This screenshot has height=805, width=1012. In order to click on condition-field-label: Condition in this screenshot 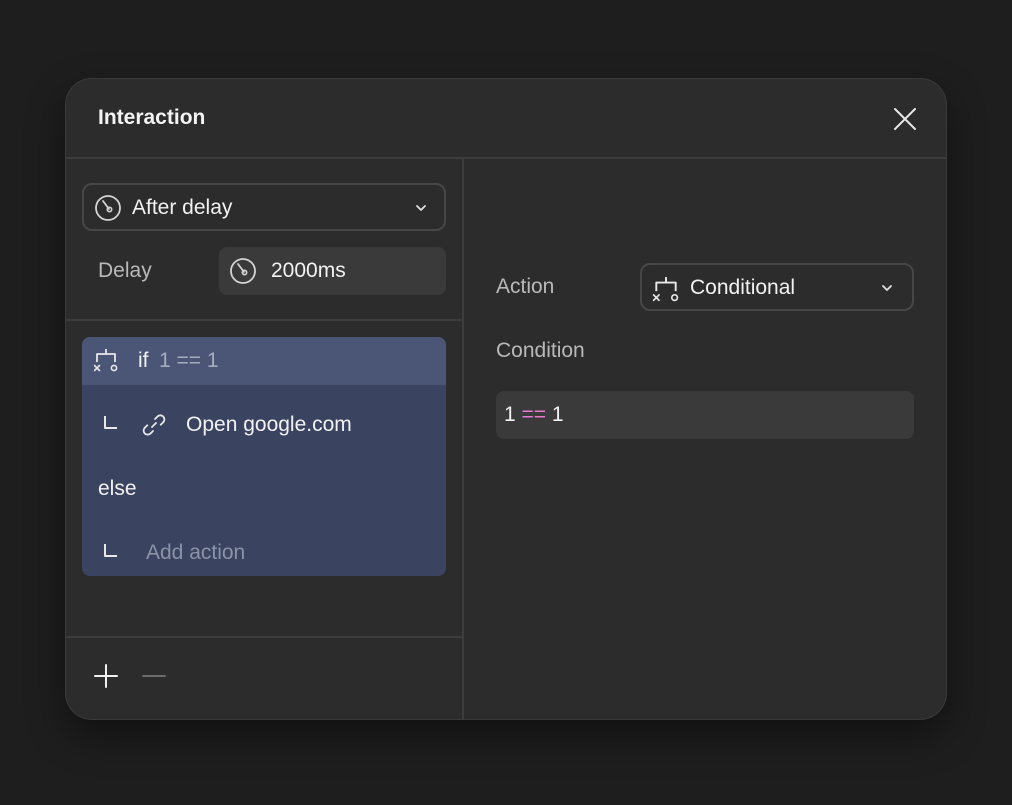, I will do `click(540, 350)`.